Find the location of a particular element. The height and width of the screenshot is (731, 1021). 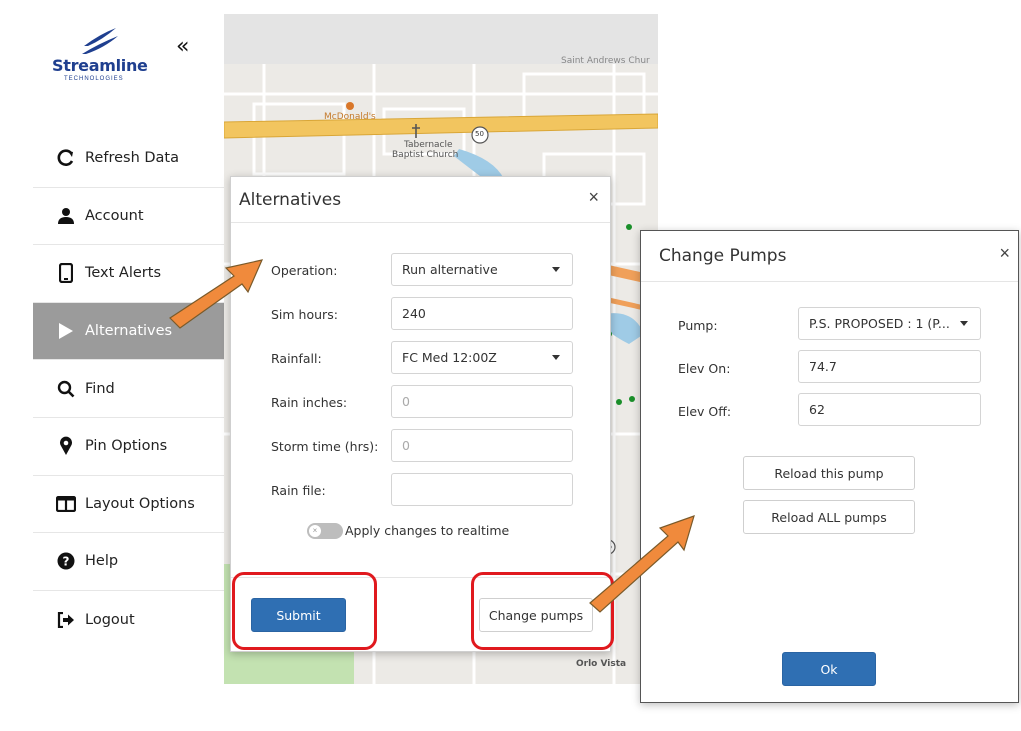

sidebar-item-find: Find is located at coordinates (128, 389).